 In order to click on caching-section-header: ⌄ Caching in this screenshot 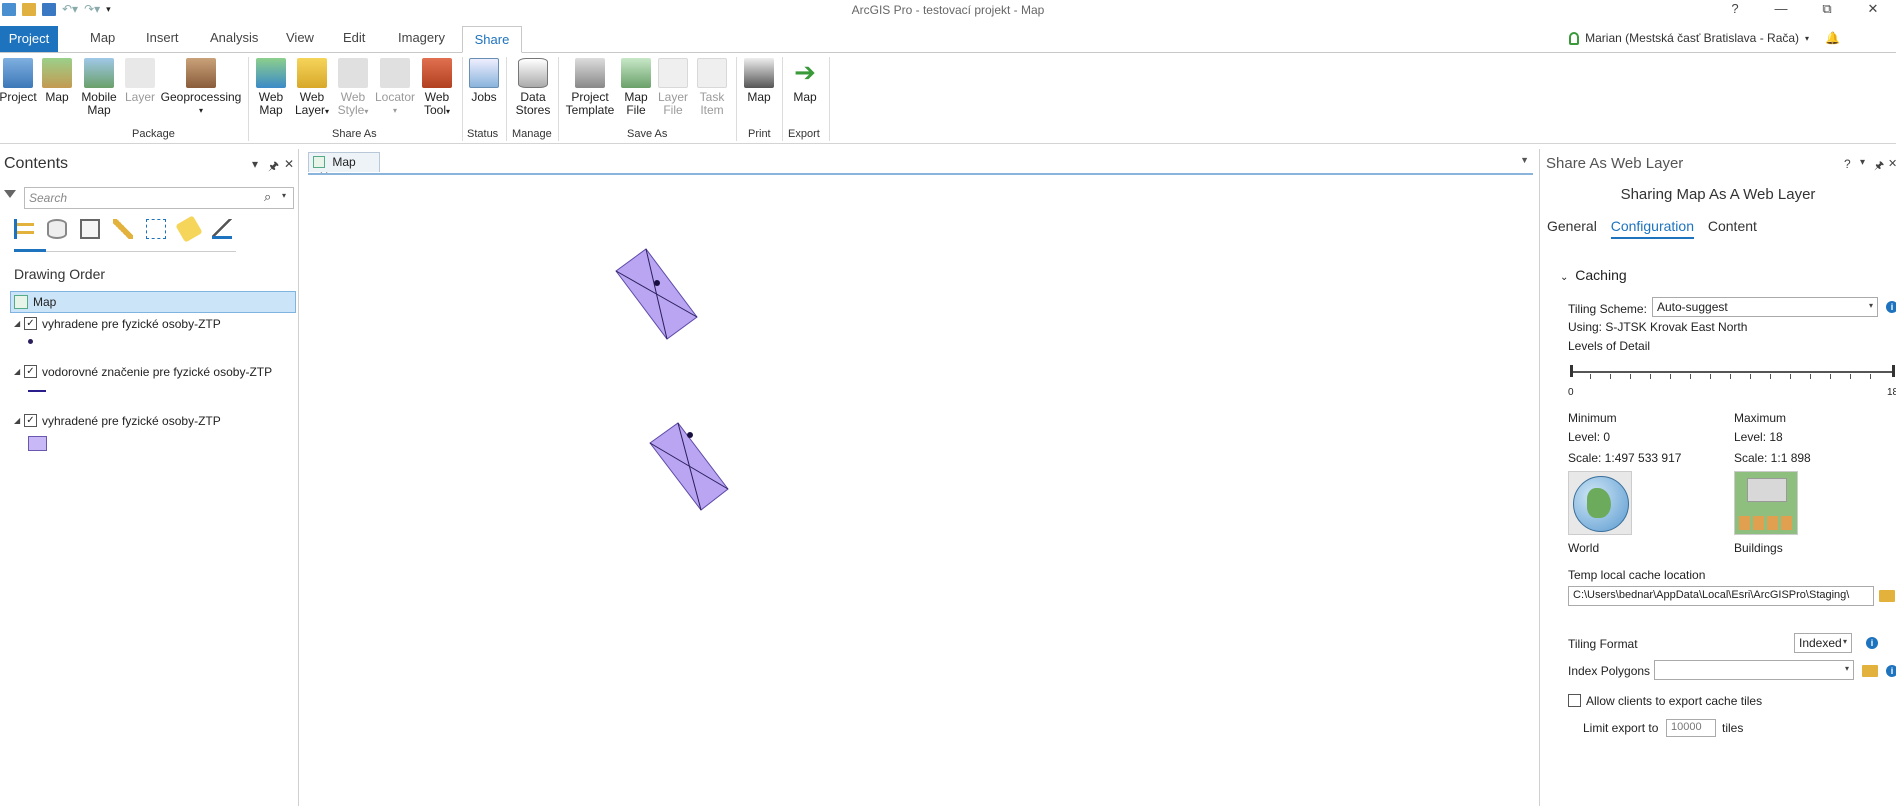, I will do `click(1593, 275)`.